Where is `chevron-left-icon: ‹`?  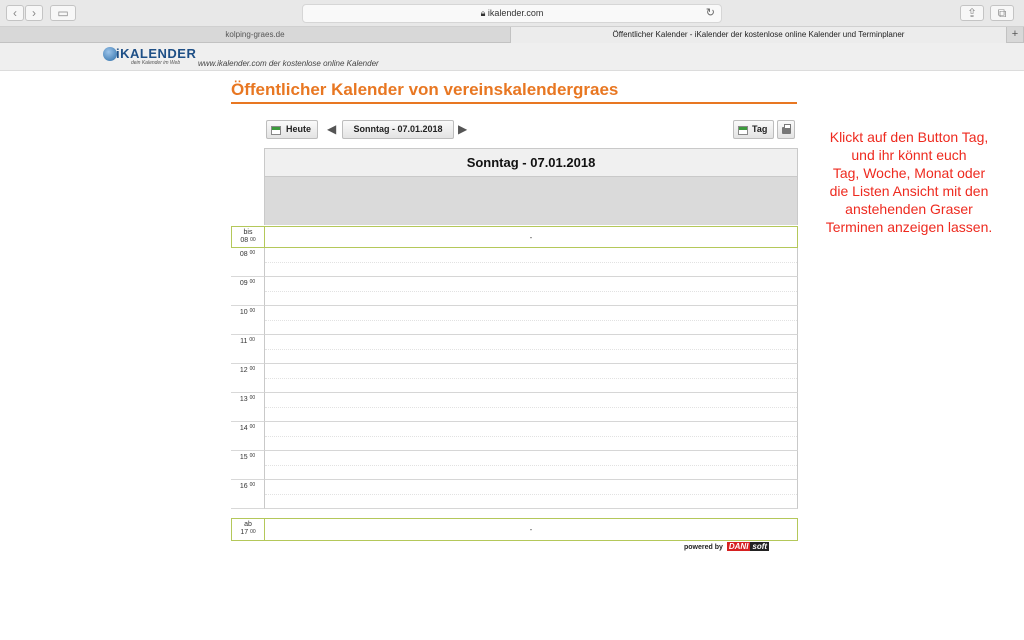 chevron-left-icon: ‹ is located at coordinates (15, 13).